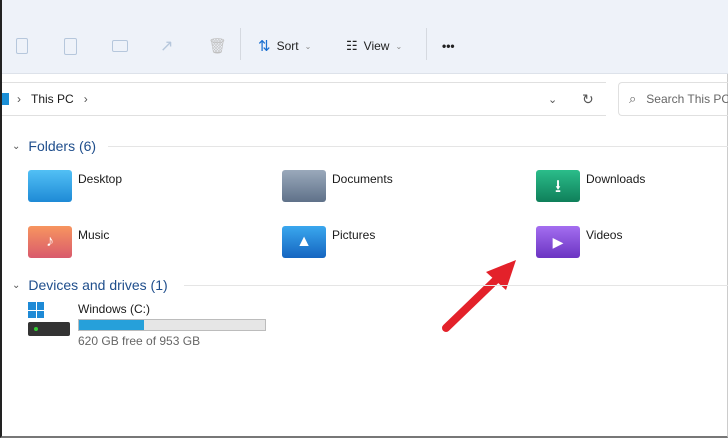 This screenshot has width=728, height=438. I want to click on drive-icon, so click(50, 320).